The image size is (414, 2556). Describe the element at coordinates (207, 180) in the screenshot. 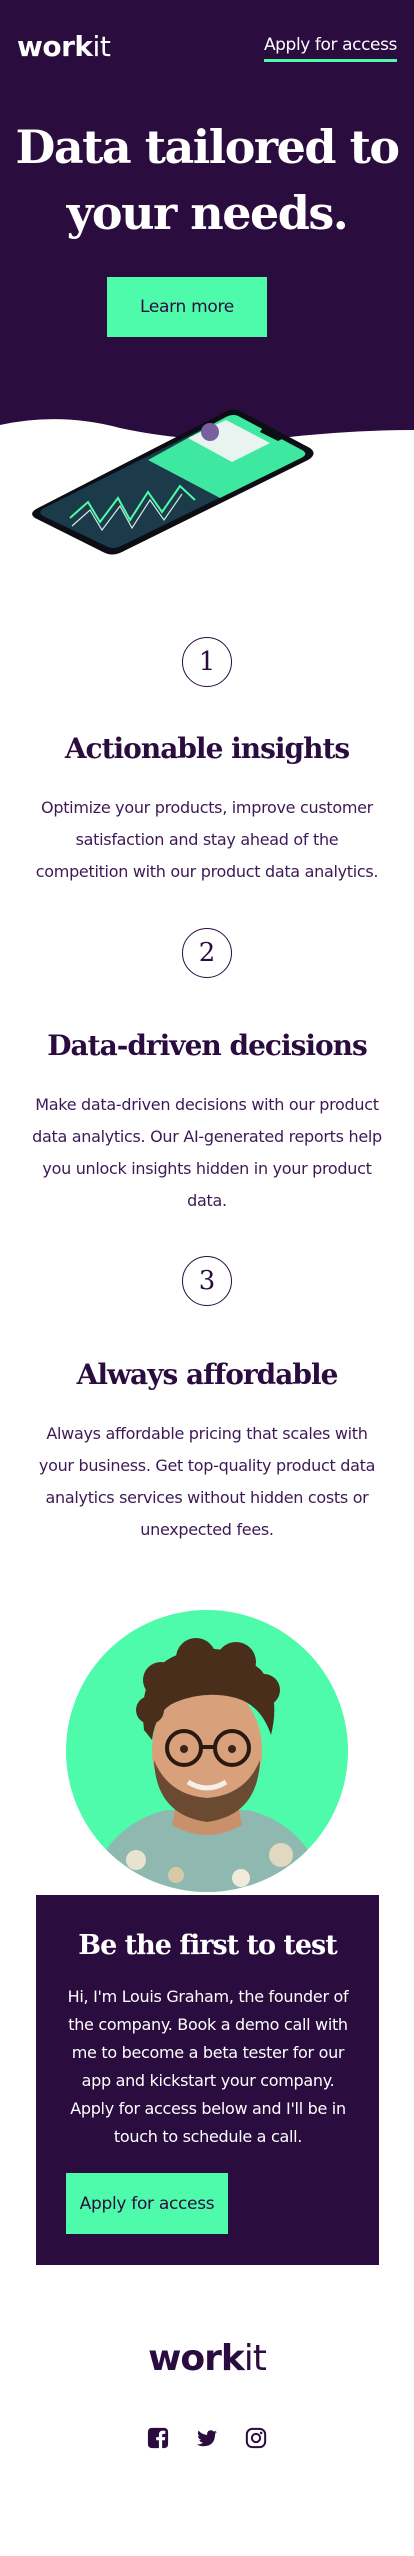

I see `hero-title: Data tailored to your needs.` at that location.